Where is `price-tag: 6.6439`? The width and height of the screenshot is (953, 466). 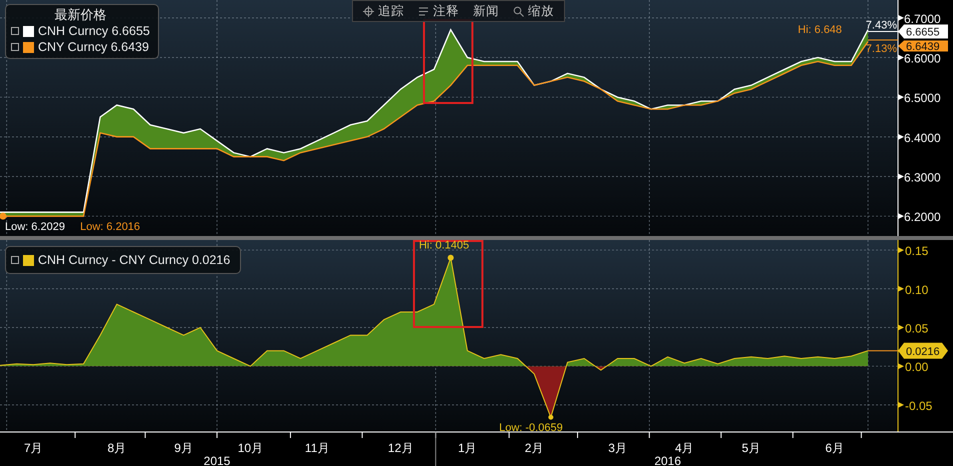
price-tag: 6.6439 is located at coordinates (923, 46).